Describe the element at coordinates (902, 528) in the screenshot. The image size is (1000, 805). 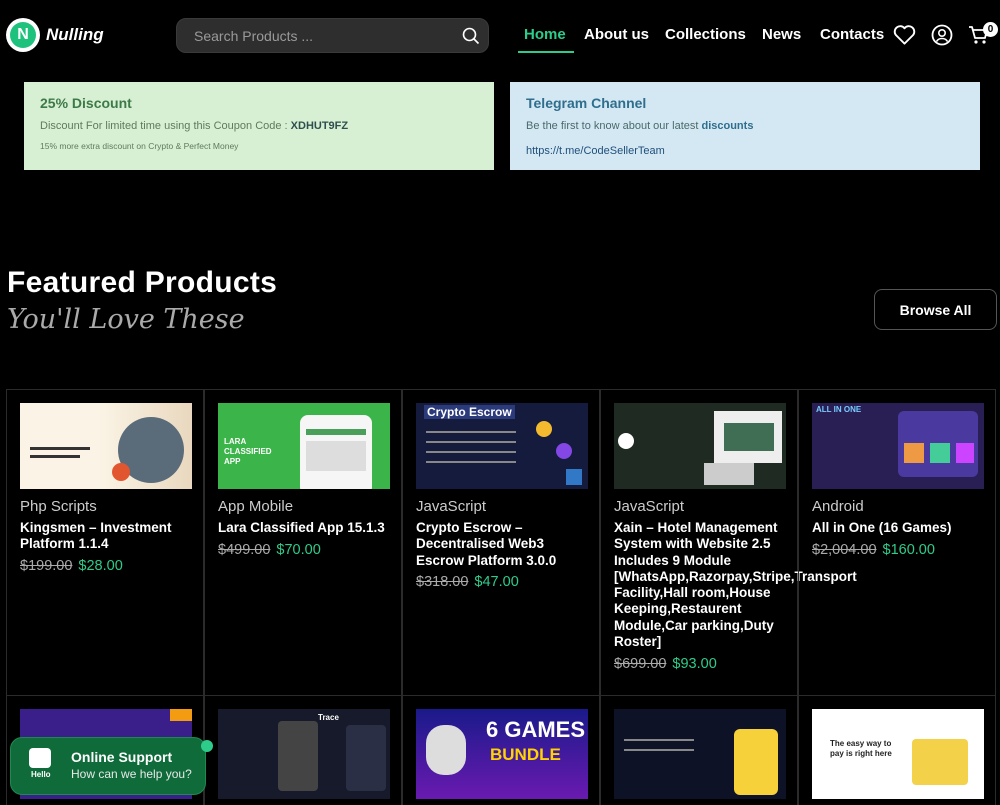
I see `product-title: All in One (16 Games)` at that location.